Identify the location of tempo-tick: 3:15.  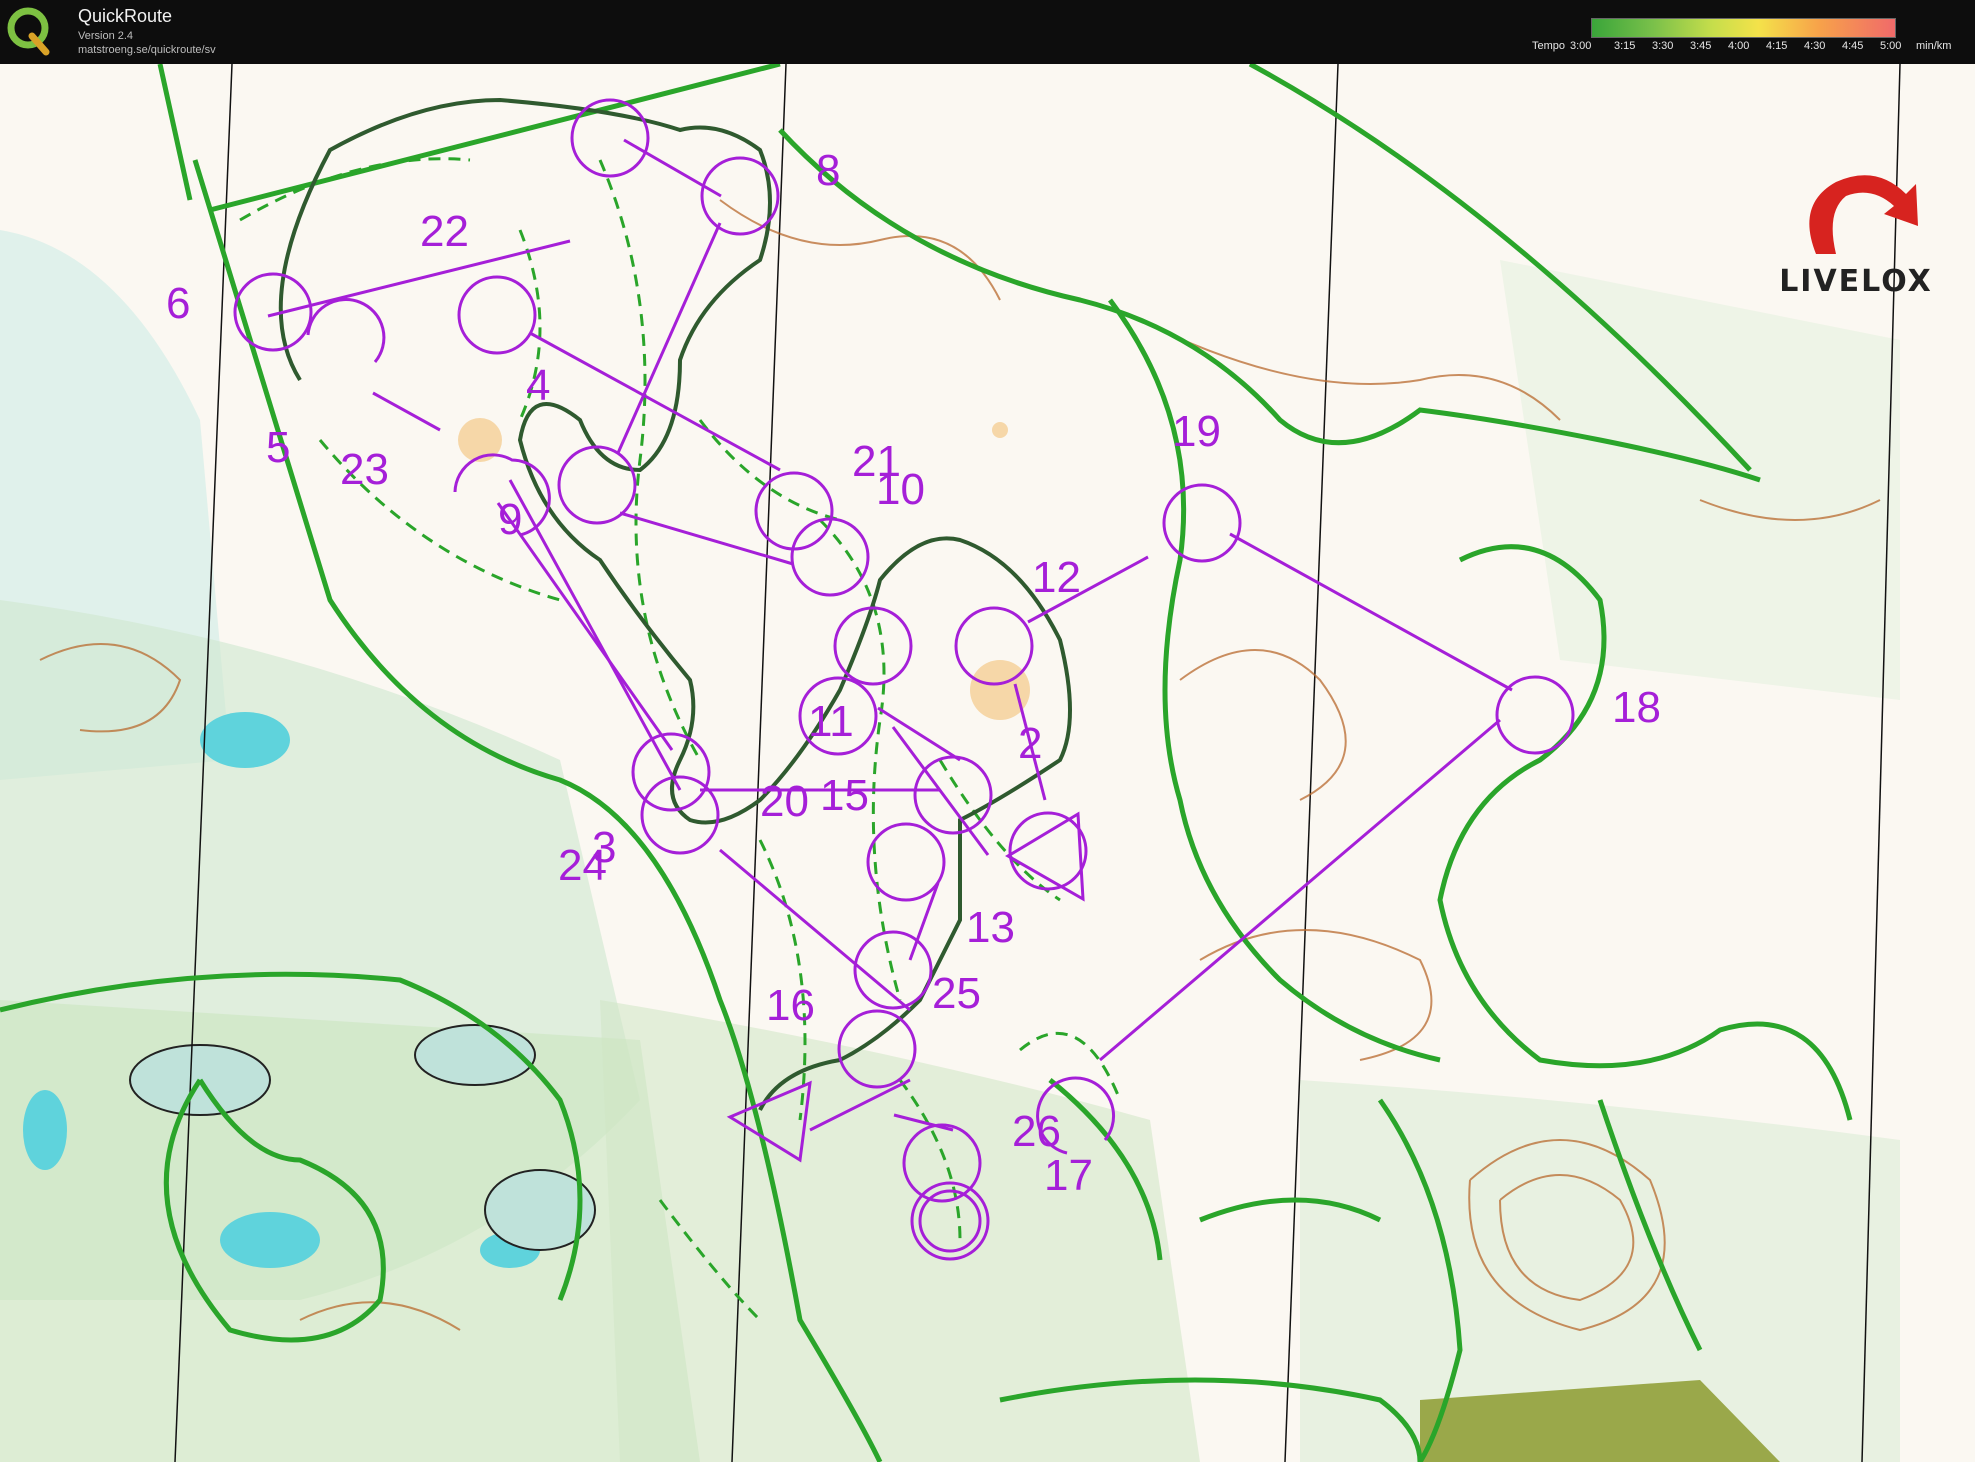
(1625, 46).